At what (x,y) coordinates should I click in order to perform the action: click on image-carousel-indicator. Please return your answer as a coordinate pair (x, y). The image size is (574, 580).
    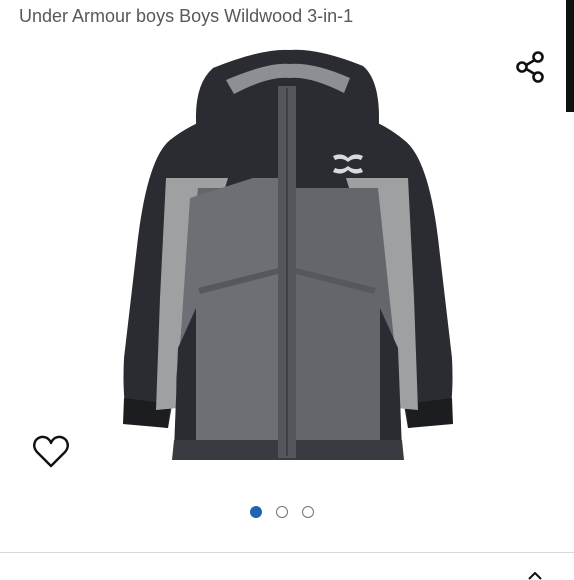
    Looking at the image, I should click on (282, 512).